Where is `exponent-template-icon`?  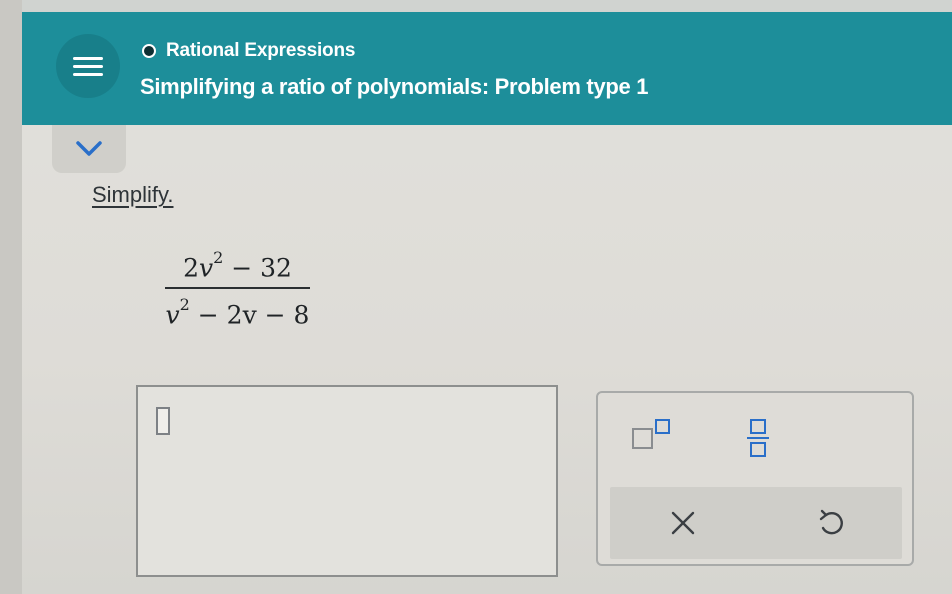
exponent-template-icon is located at coordinates (651, 434).